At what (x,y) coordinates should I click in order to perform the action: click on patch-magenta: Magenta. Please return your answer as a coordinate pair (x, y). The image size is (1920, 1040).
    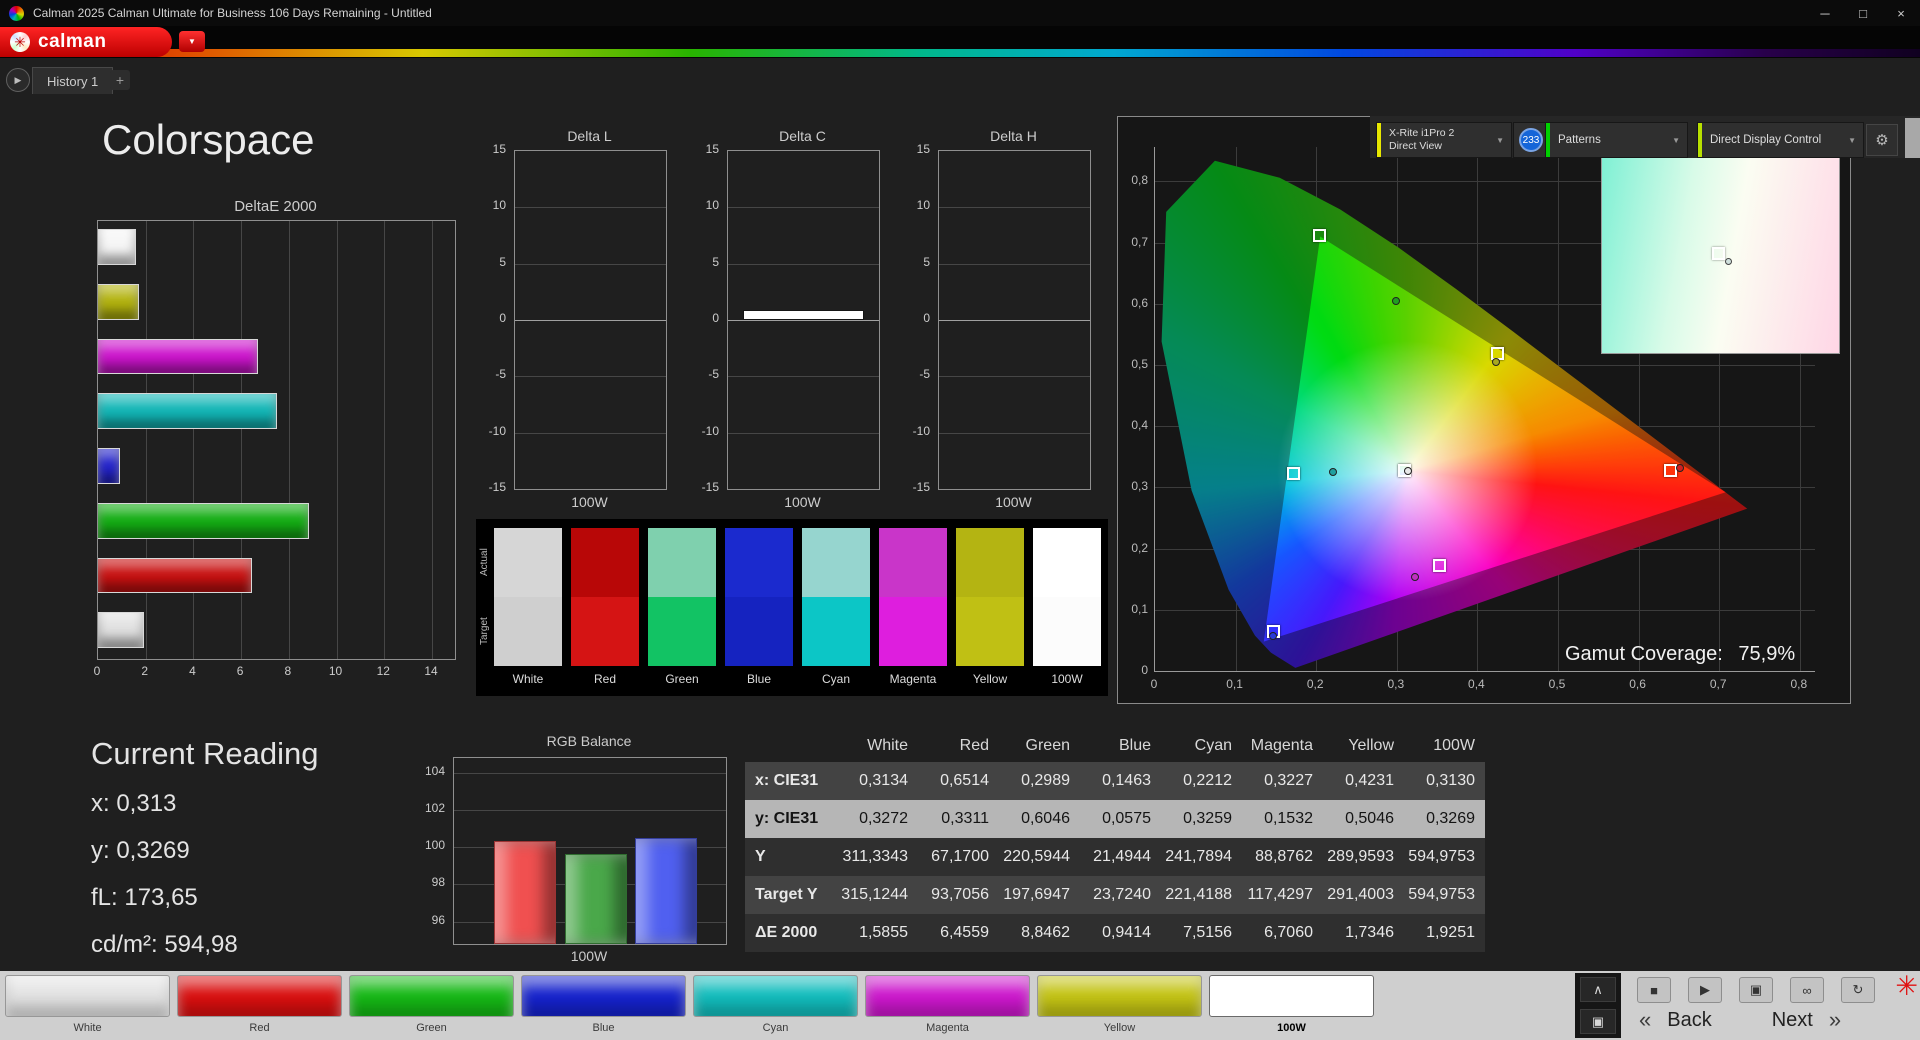
    Looking at the image, I should click on (947, 1004).